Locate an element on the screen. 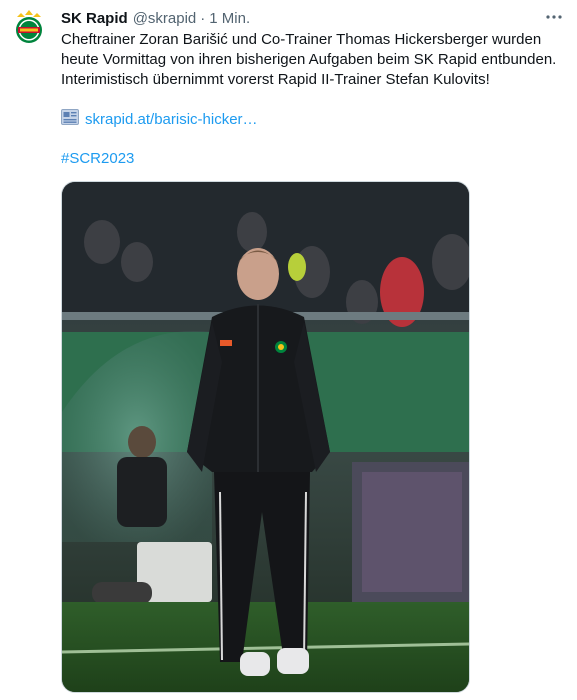  sk-rapid-crest-icon is located at coordinates (29, 27).